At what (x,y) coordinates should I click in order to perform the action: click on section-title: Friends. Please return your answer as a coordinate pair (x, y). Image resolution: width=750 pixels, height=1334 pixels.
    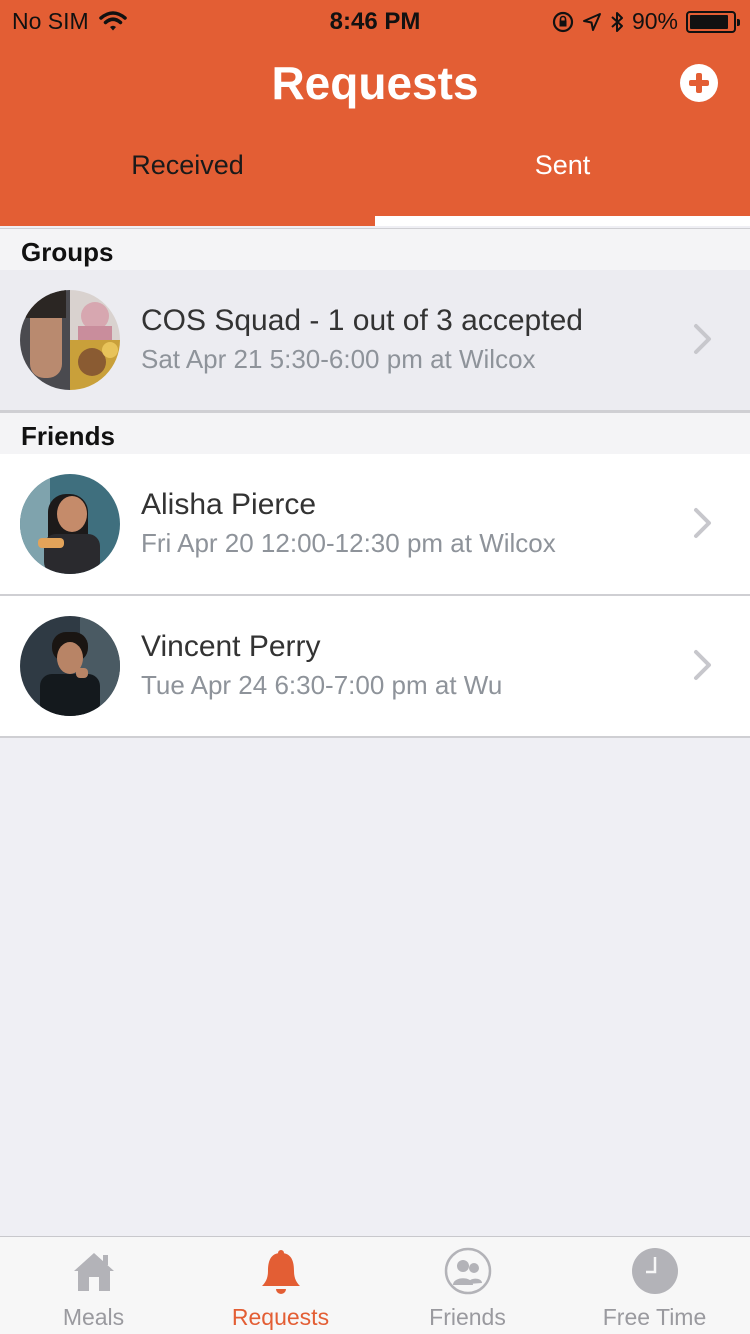
    Looking at the image, I should click on (68, 436).